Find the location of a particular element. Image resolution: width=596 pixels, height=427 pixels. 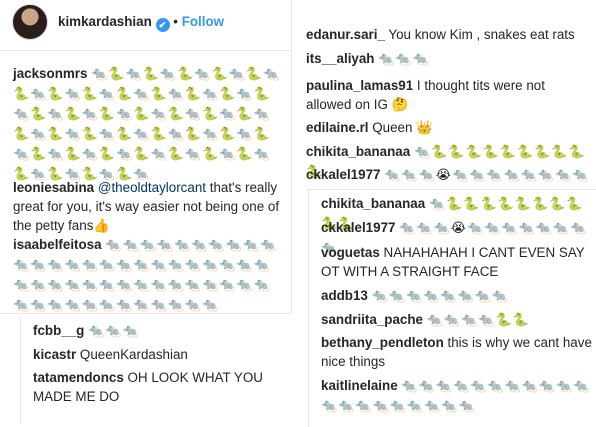

comment: its__aliyah 🐀🐀🐀 is located at coordinates (449, 59).